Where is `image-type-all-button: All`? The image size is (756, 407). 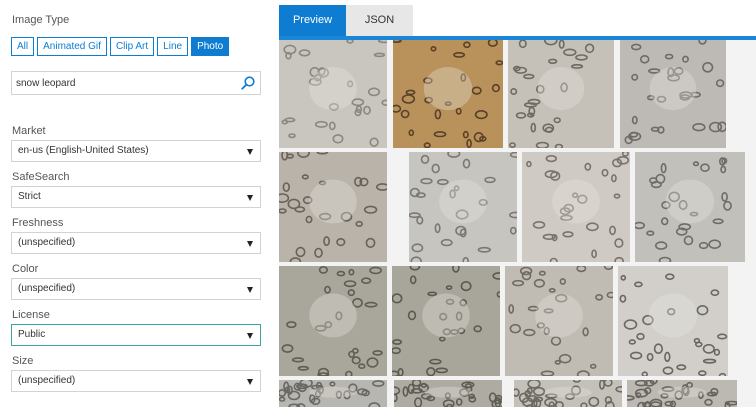 image-type-all-button: All is located at coordinates (23, 46).